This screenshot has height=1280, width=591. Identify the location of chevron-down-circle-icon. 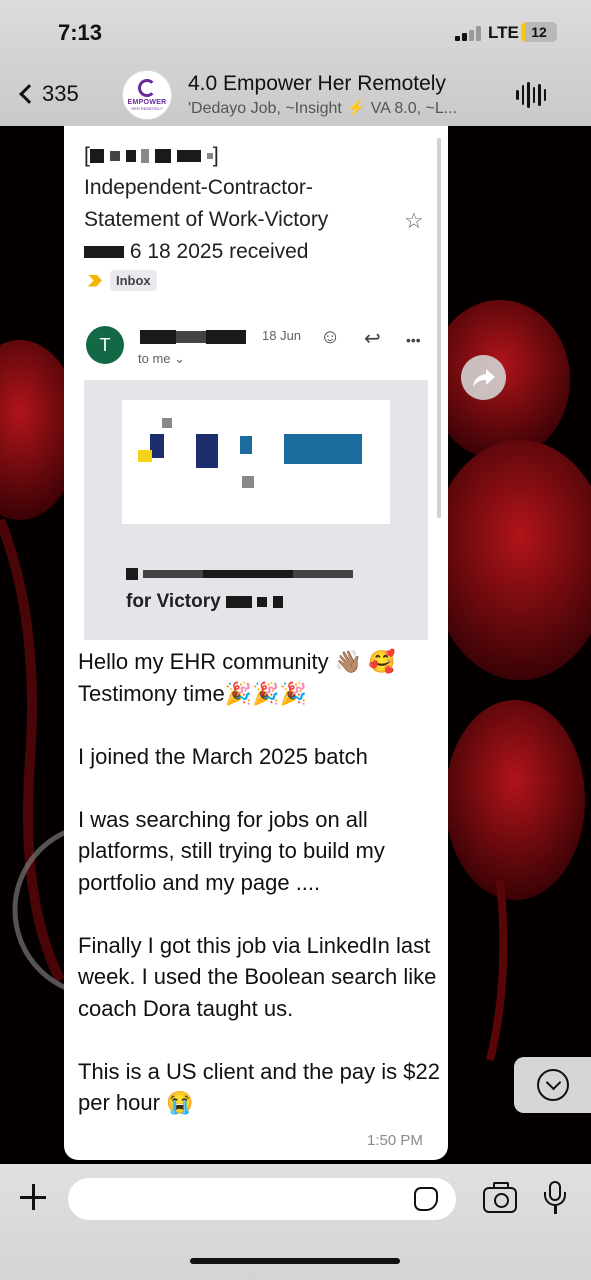
(552, 1085).